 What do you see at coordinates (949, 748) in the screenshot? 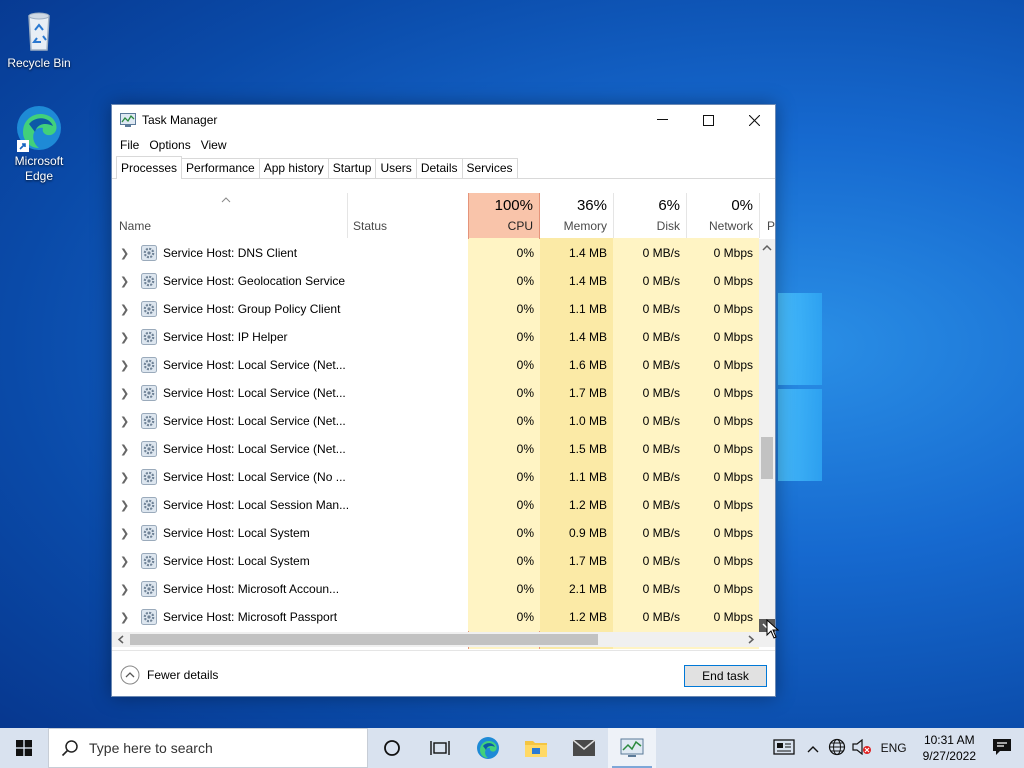
I see `clock: 10:31 AM 9/27/2022` at bounding box center [949, 748].